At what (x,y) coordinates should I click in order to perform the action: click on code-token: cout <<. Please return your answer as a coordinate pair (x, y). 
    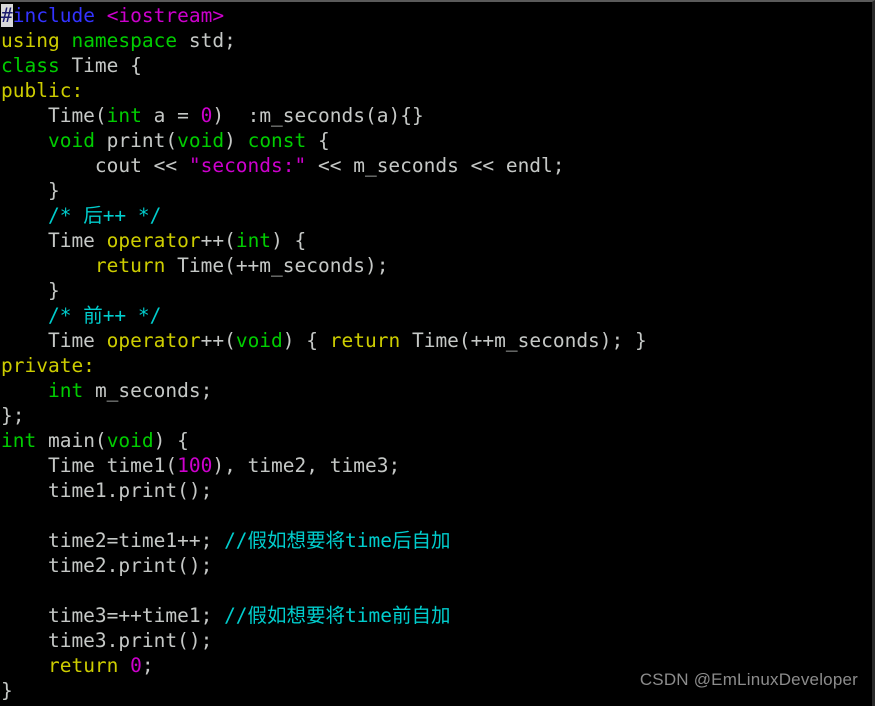
    Looking at the image, I should click on (95, 165).